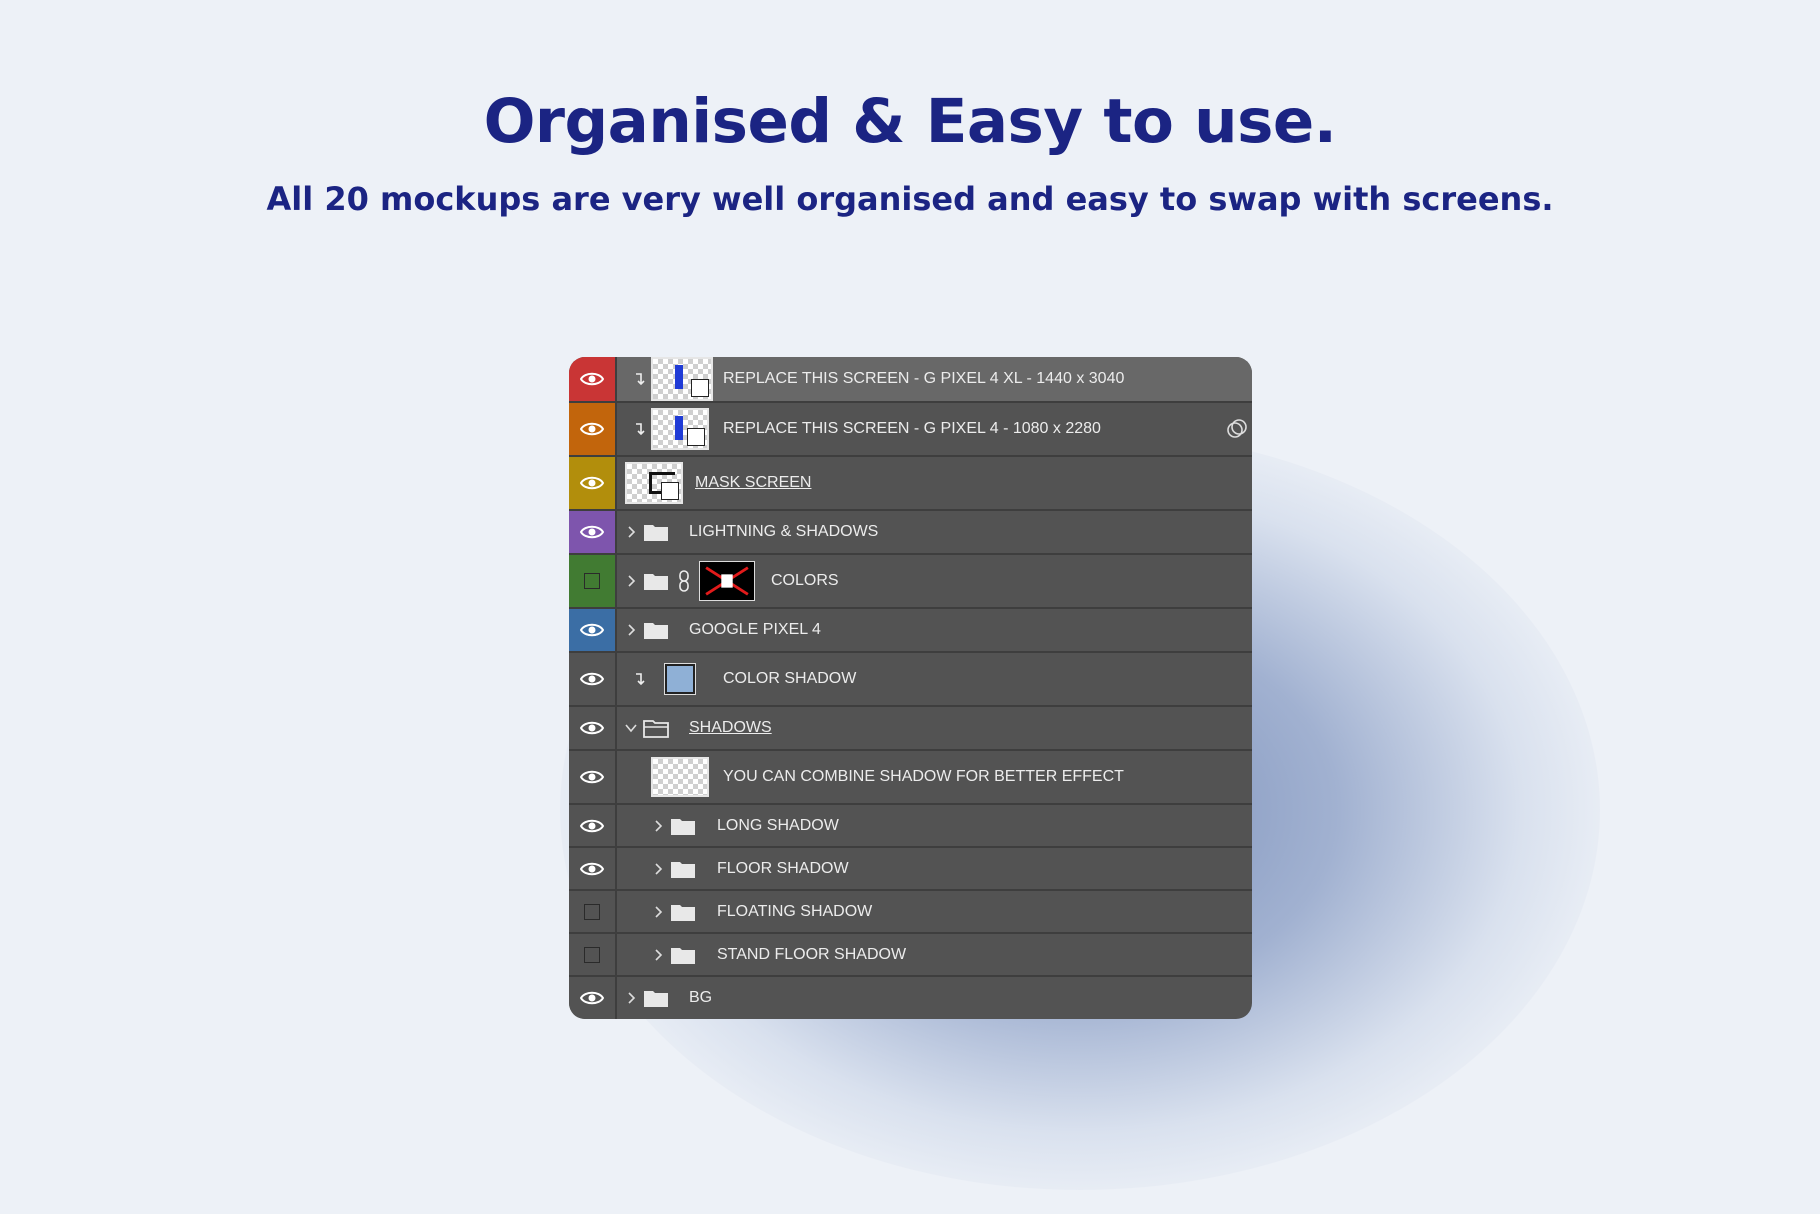 This screenshot has height=1214, width=1820. What do you see at coordinates (680, 777) in the screenshot?
I see `transparent-layer-thumbnail` at bounding box center [680, 777].